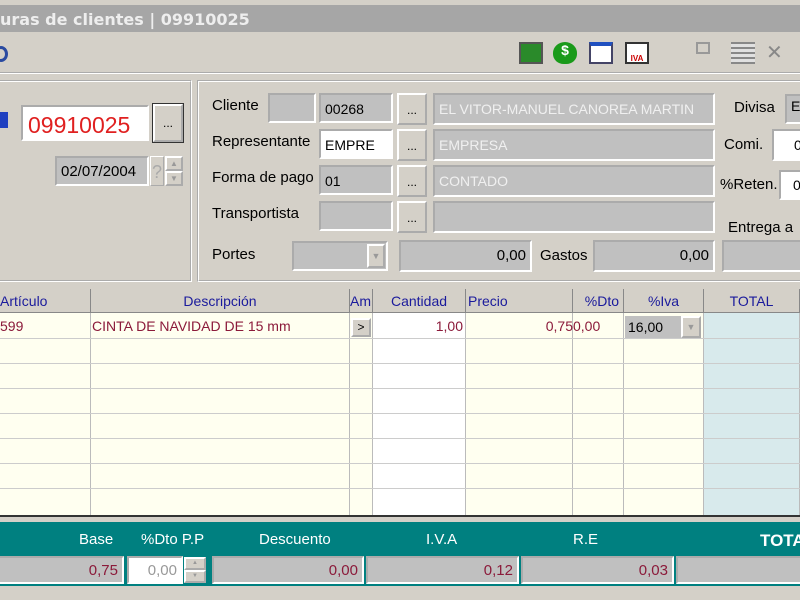 This screenshot has height=600, width=800. Describe the element at coordinates (754, 107) in the screenshot. I see `divisa-label: Divisa` at that location.